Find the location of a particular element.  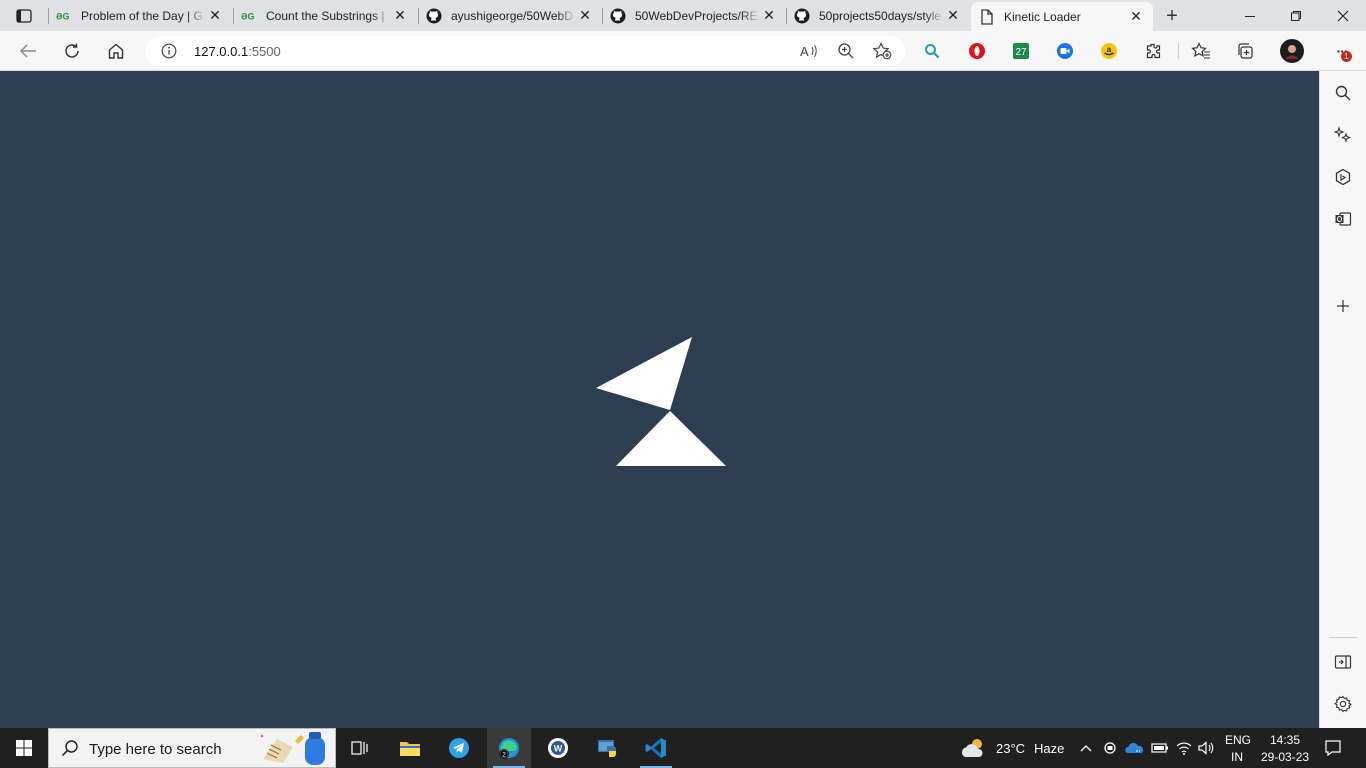

windows-logo-icon is located at coordinates (24, 748).